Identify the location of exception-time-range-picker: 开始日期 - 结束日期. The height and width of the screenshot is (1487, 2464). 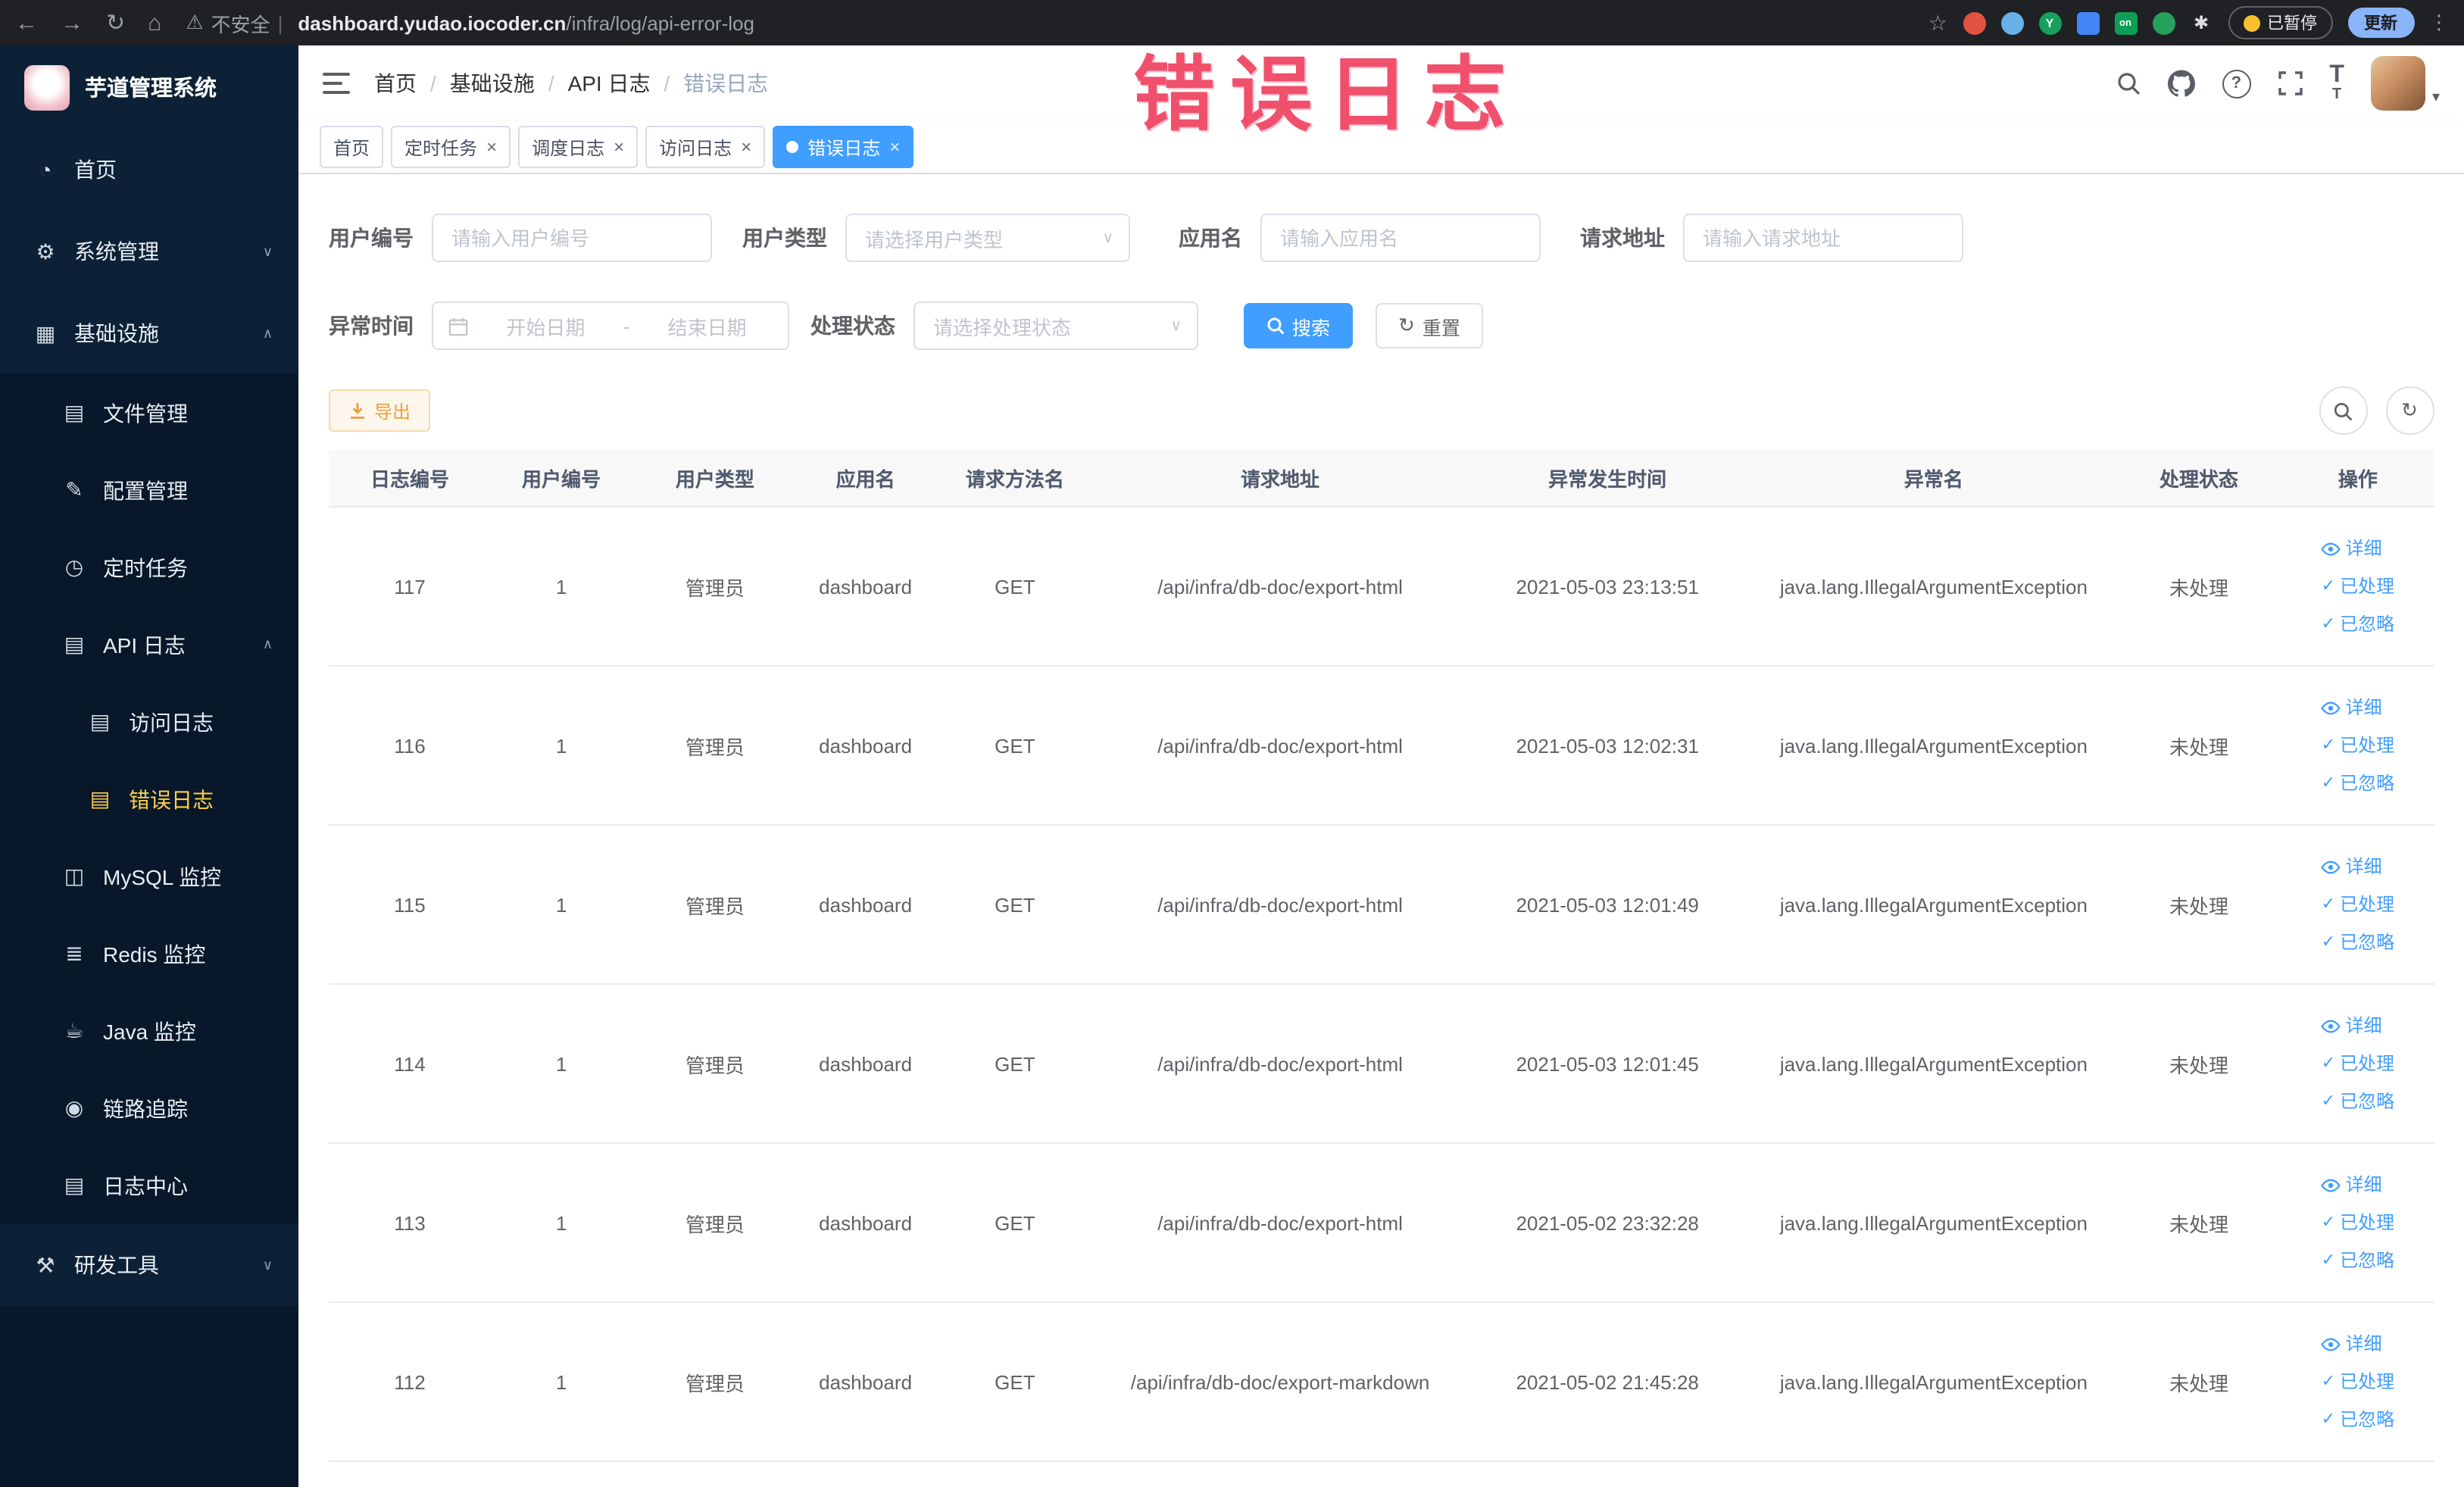
(610, 325).